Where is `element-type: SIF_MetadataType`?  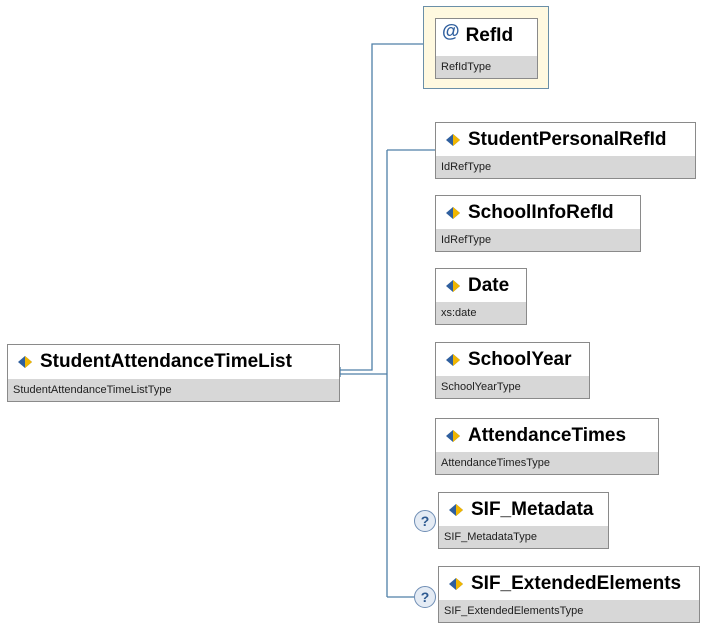 element-type: SIF_MetadataType is located at coordinates (523, 537).